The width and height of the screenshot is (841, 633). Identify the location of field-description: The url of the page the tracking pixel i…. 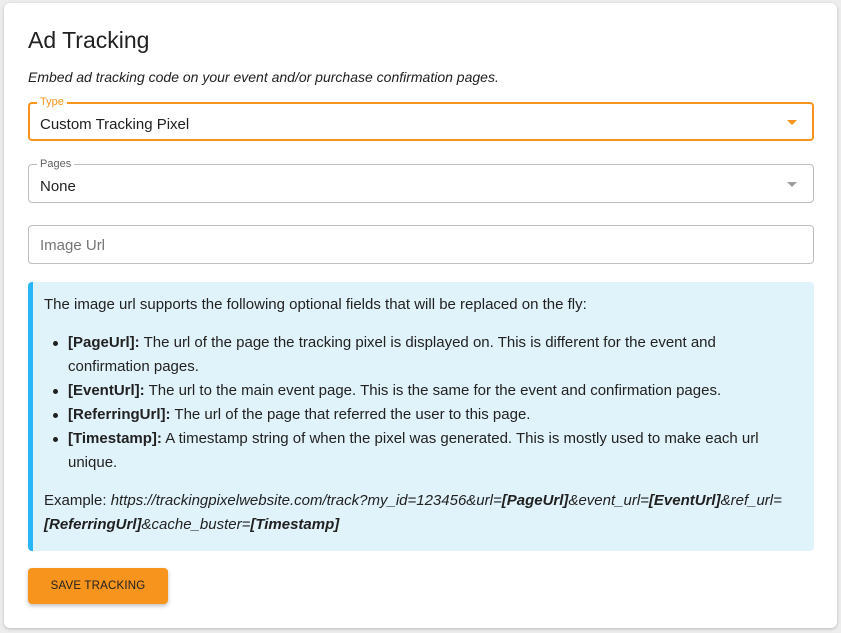
(392, 354).